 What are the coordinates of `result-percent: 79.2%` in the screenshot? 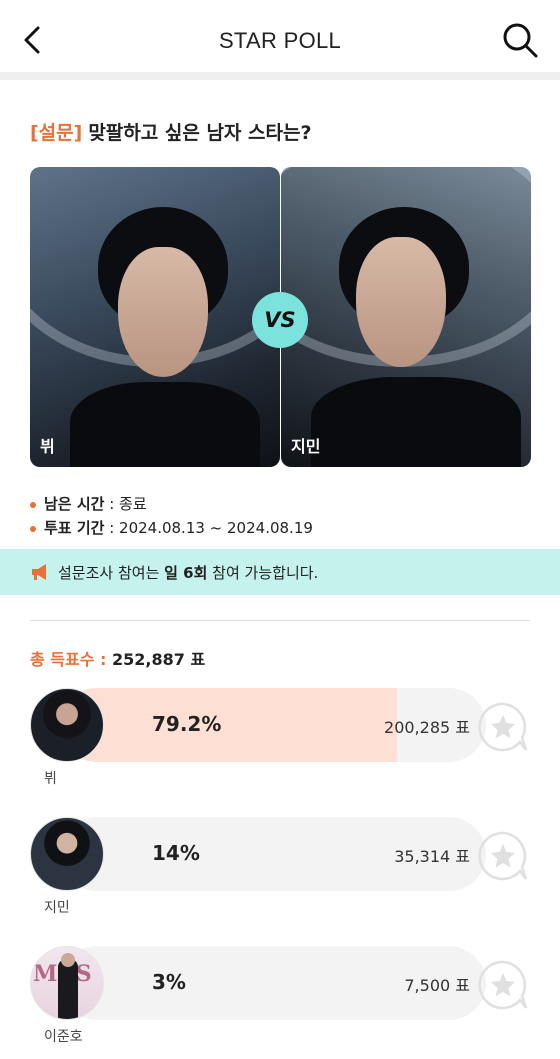 It's located at (187, 724).